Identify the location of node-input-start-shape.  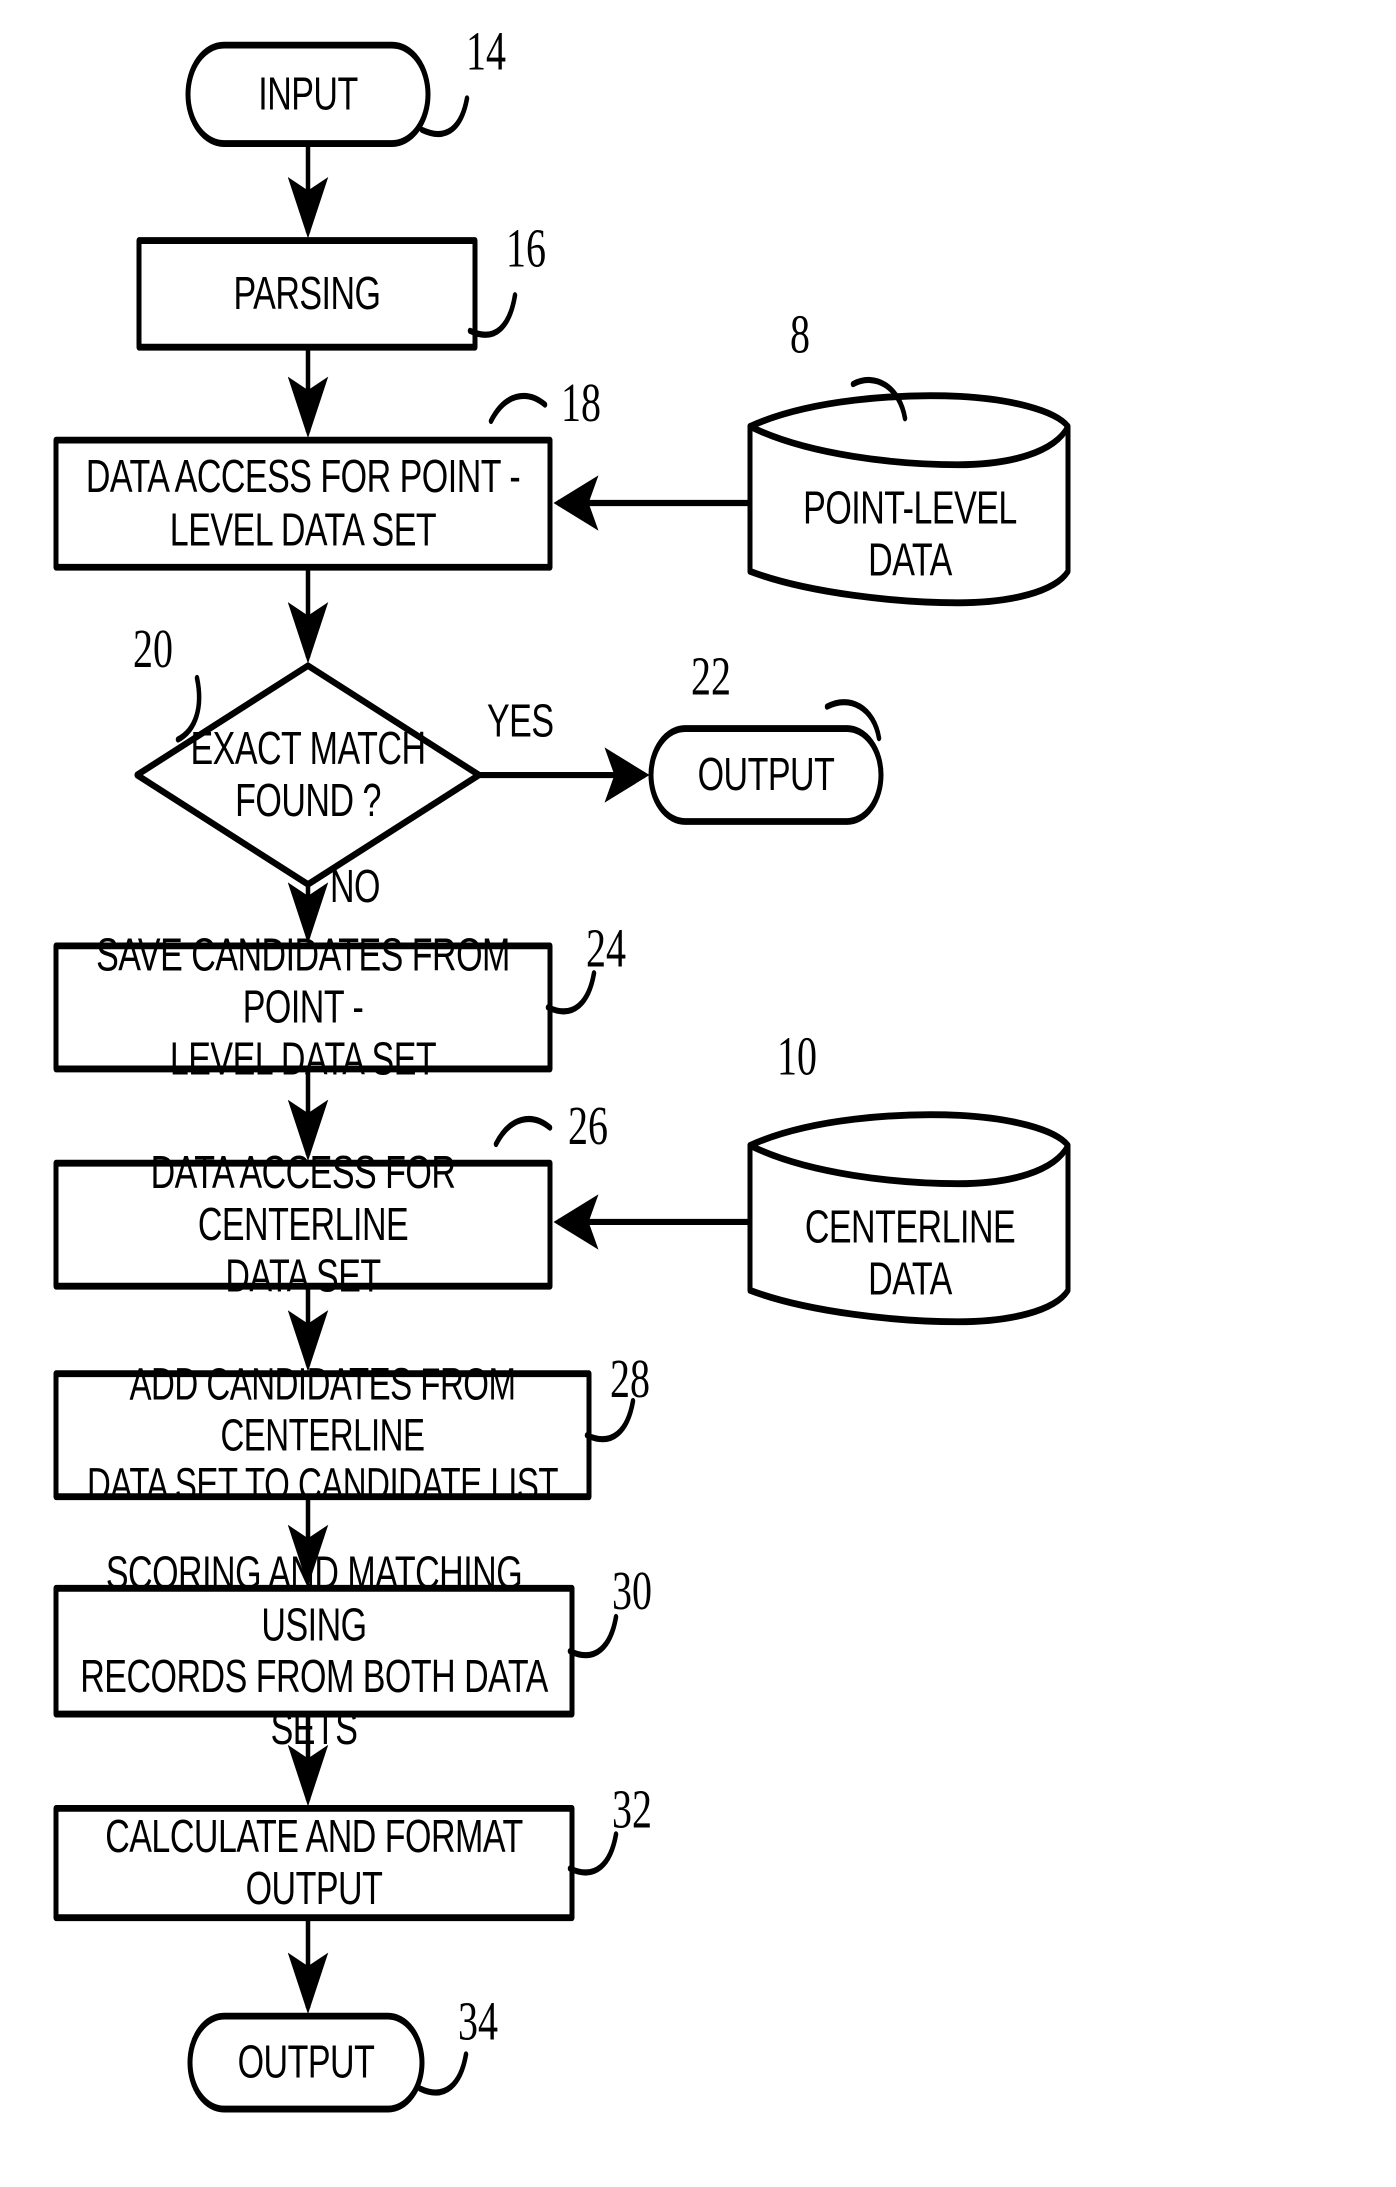
(308, 94).